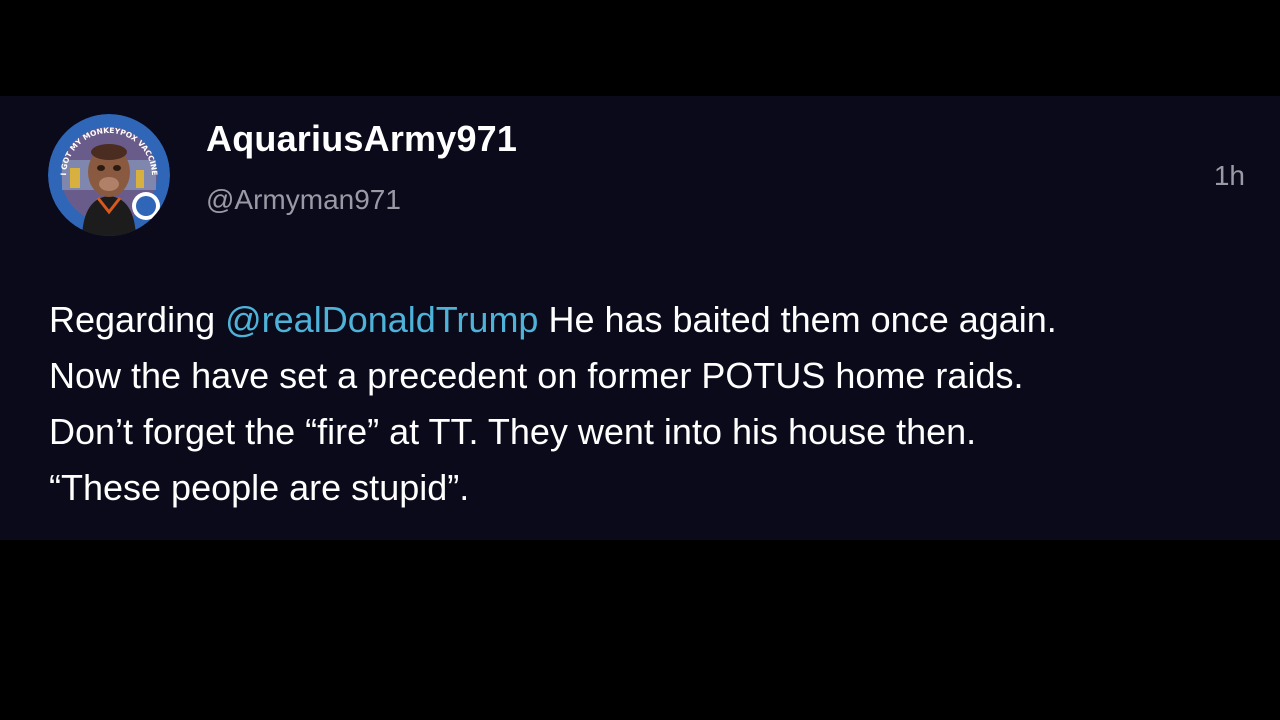 The width and height of the screenshot is (1280, 720). I want to click on post-body-line-1-rest: He has baited them once again., so click(797, 319).